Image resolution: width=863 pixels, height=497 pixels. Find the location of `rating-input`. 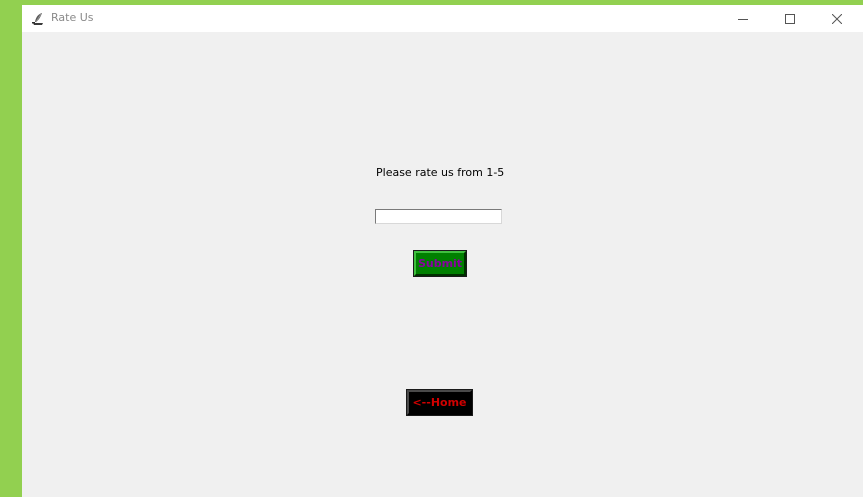

rating-input is located at coordinates (438, 216).